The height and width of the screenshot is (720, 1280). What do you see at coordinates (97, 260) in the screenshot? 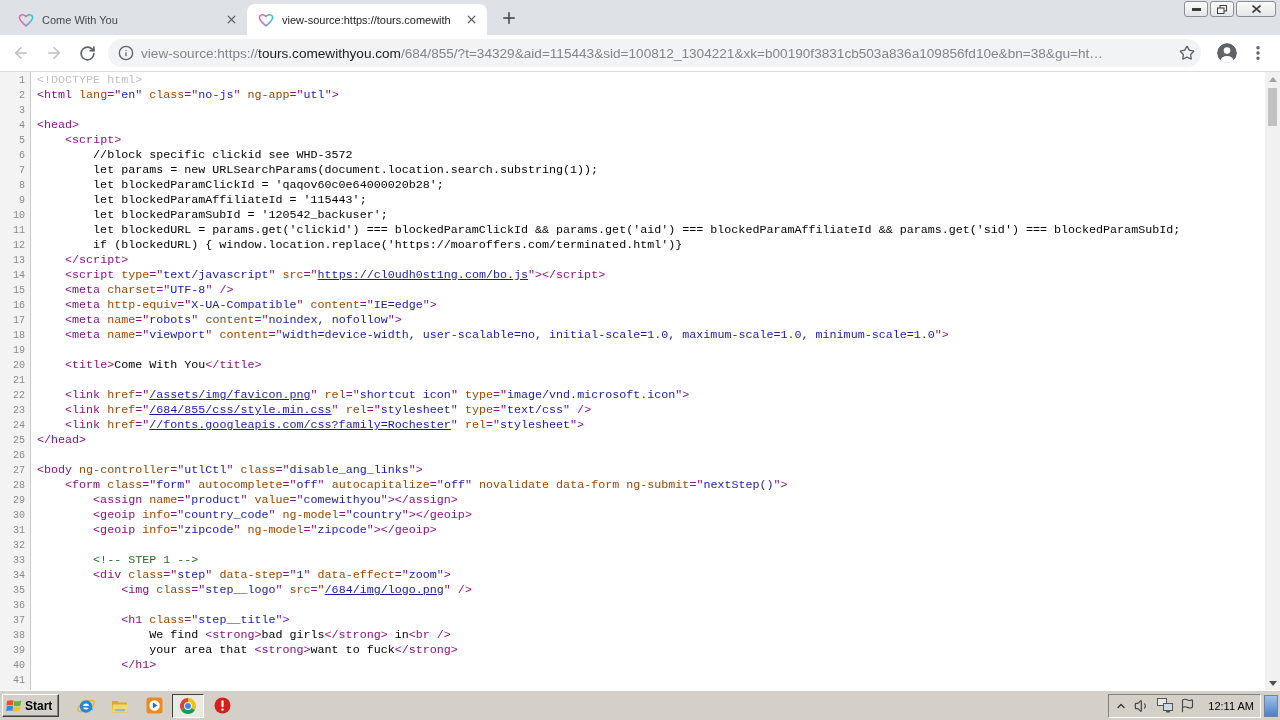
I see `code-line: </script>` at bounding box center [97, 260].